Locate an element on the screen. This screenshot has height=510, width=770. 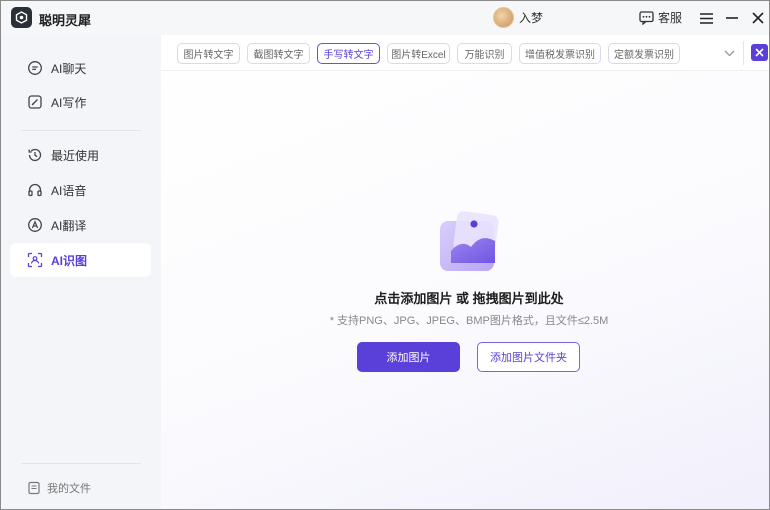
hamburger-icon is located at coordinates (706, 18).